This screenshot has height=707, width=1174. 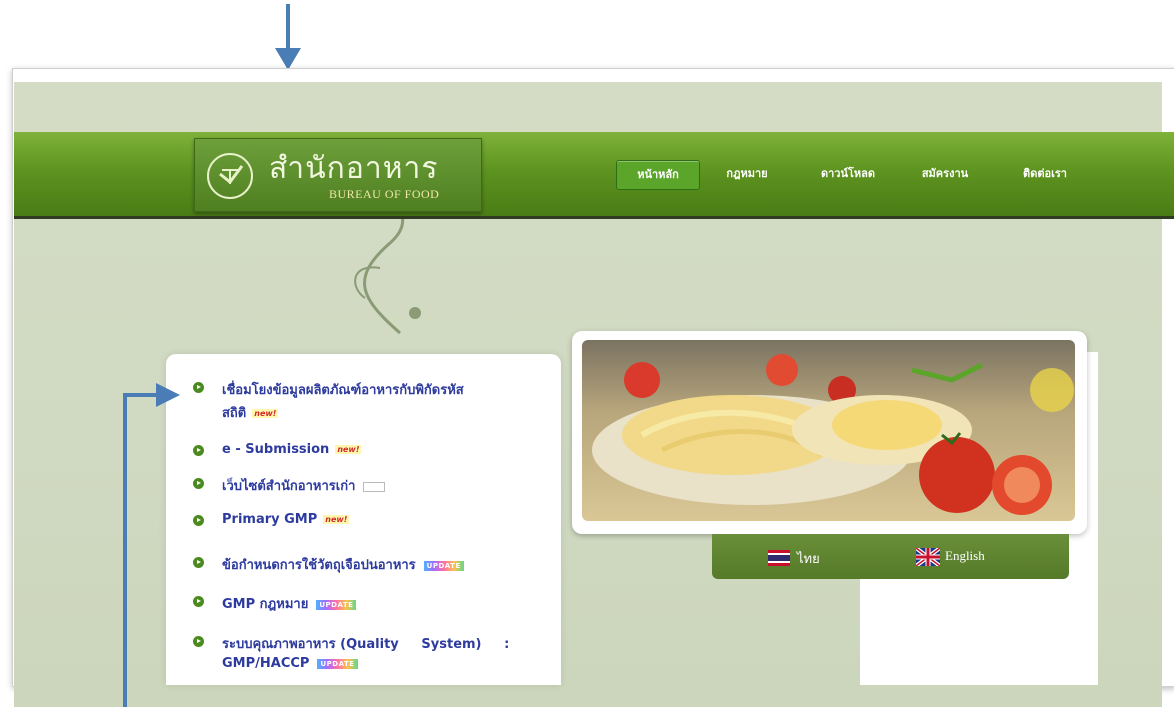 I want to click on menu-item-old-website: เว็บไซต์สำนักอาหารเก่า, so click(x=304, y=485).